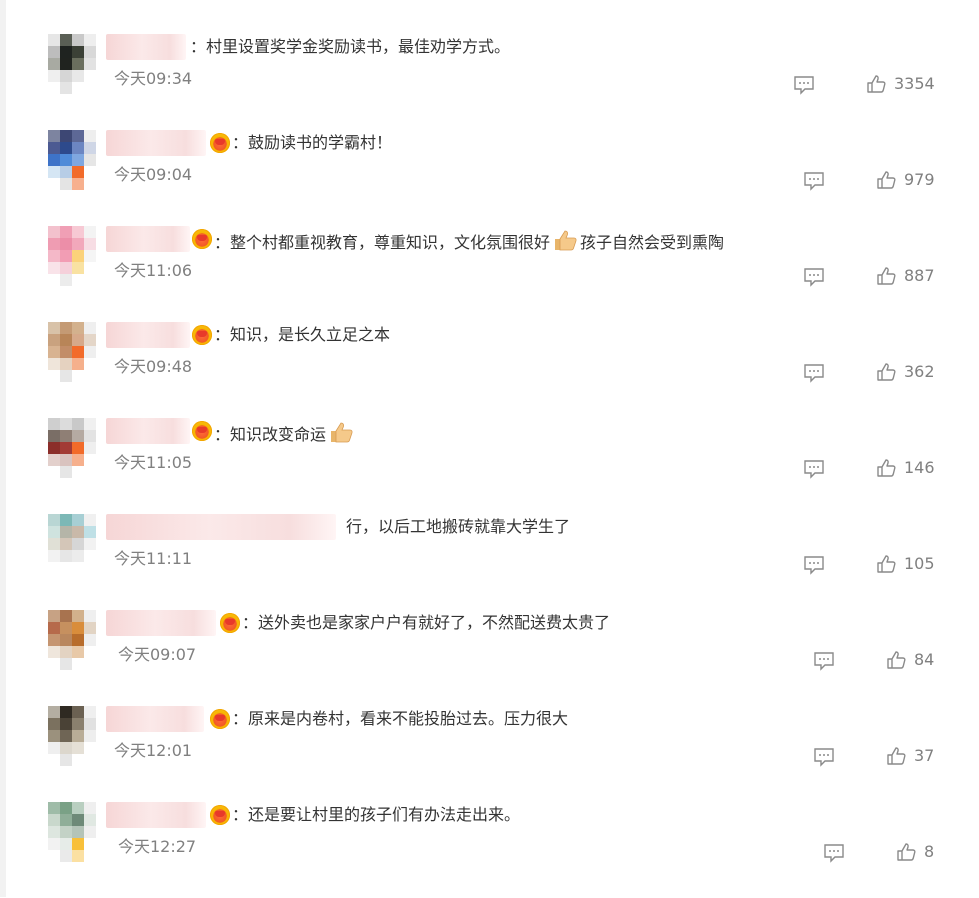  Describe the element at coordinates (652, 242) in the screenshot. I see `comment-text-part2: 孩子自然会受到熏陶` at that location.